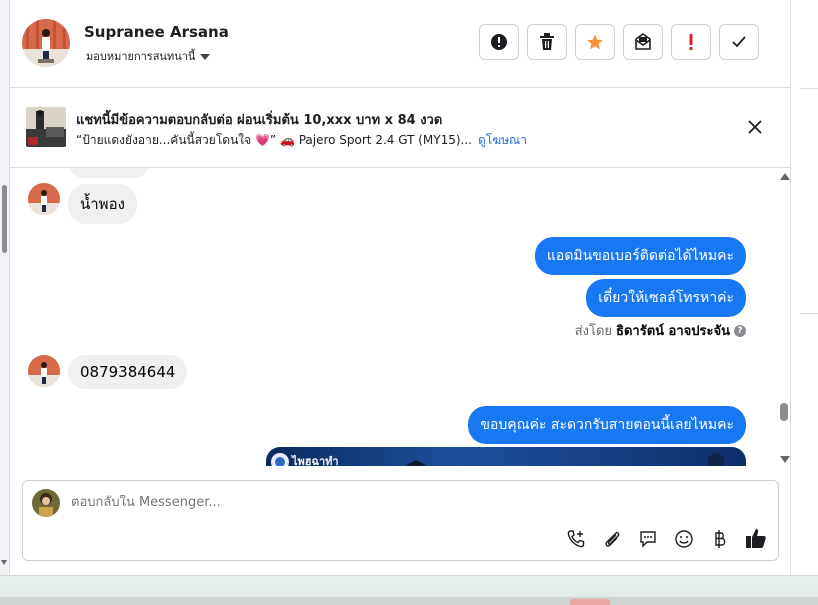 This screenshot has height=605, width=818. What do you see at coordinates (205, 56) in the screenshot?
I see `caret-down-icon` at bounding box center [205, 56].